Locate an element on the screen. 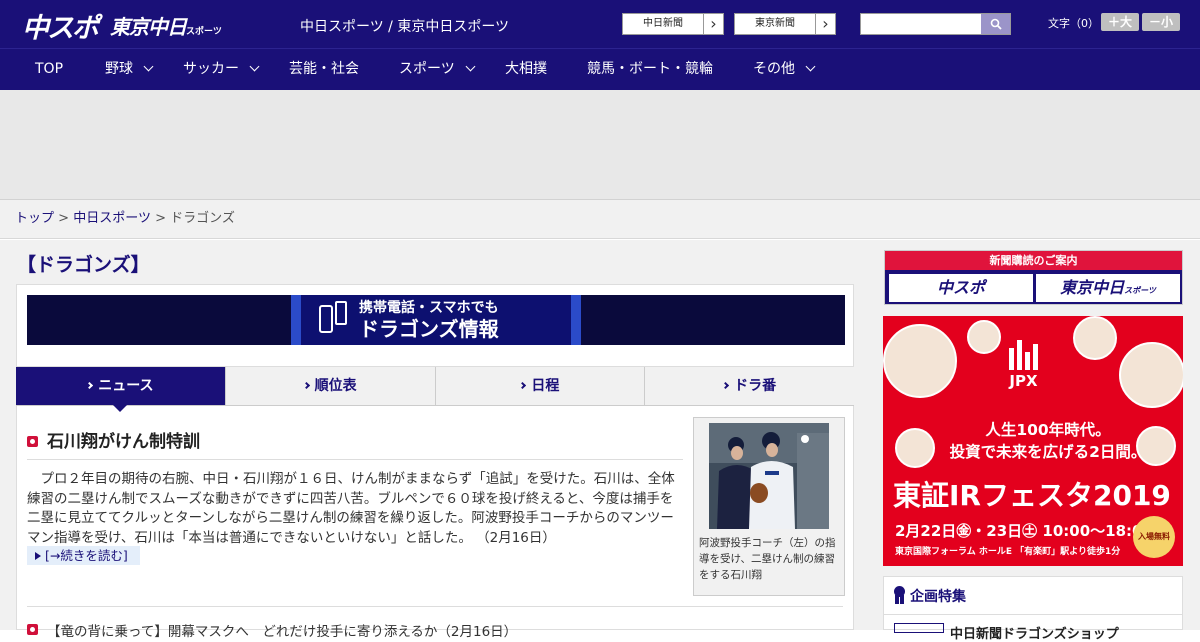  dragons-tabs: ニュース 順位表 日程 ドラ番 is located at coordinates (435, 389).